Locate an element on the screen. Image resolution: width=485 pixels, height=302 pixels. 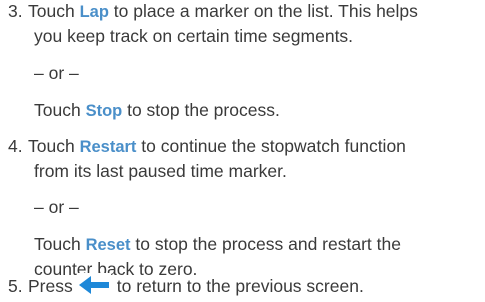
step-3-line-2: you keep track on certain time segments. is located at coordinates (194, 36).